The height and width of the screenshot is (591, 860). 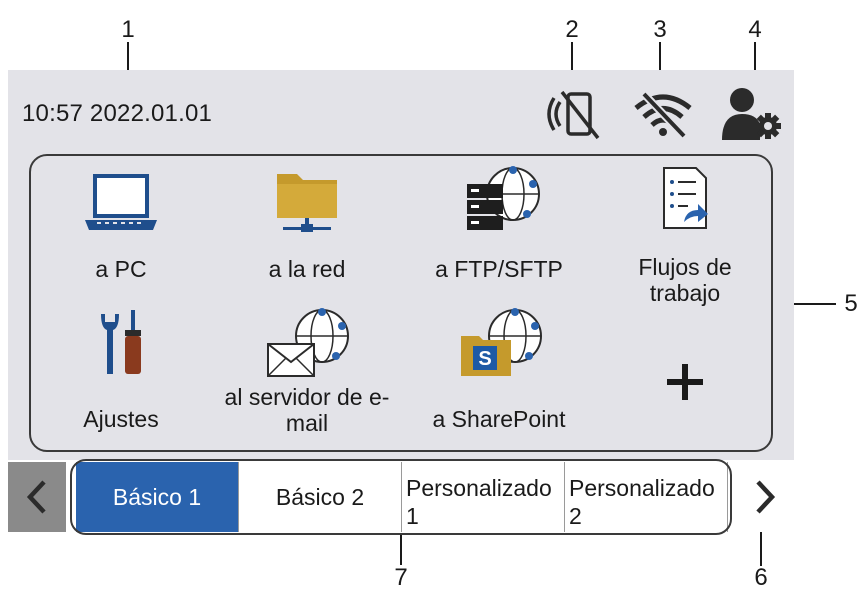 What do you see at coordinates (499, 419) in the screenshot?
I see `shortcut-label: a SharePoint` at bounding box center [499, 419].